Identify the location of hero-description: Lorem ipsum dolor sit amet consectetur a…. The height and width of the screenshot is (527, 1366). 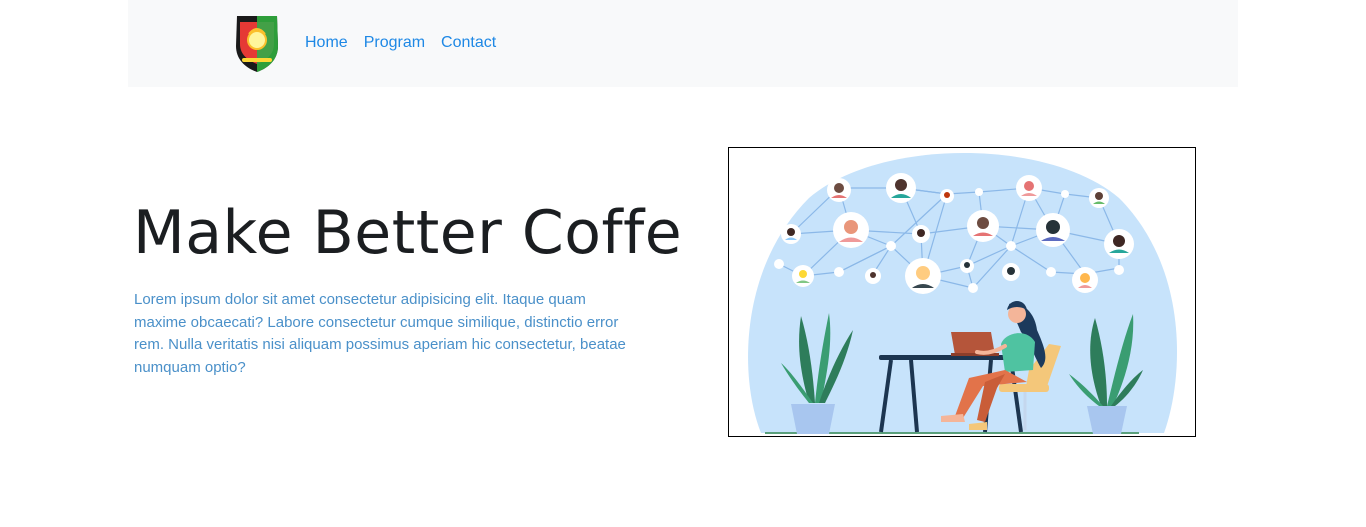
(380, 333).